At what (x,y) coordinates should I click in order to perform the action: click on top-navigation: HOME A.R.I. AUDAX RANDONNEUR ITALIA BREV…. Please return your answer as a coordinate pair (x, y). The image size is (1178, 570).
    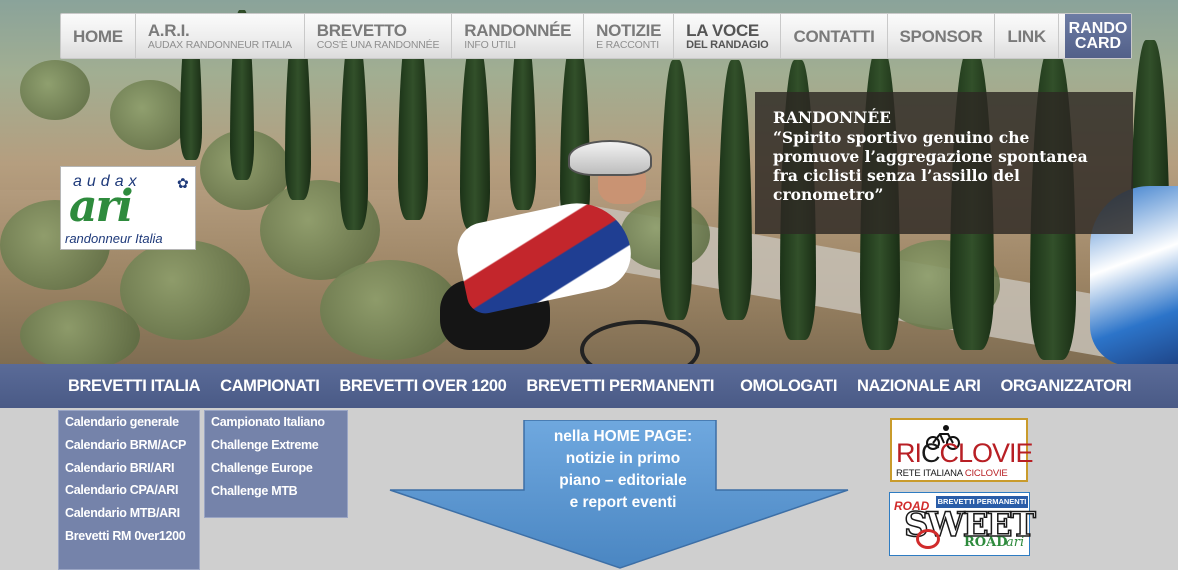
    Looking at the image, I should click on (596, 36).